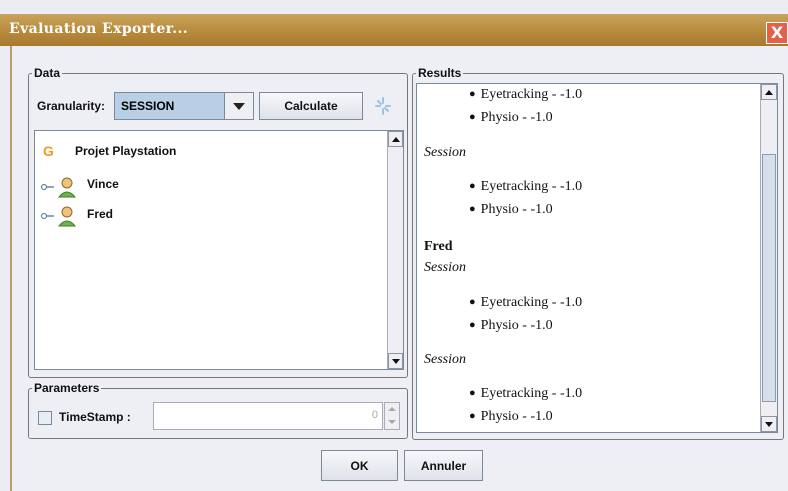 The width and height of the screenshot is (788, 491). Describe the element at coordinates (392, 422) in the screenshot. I see `spin-down-icon` at that location.